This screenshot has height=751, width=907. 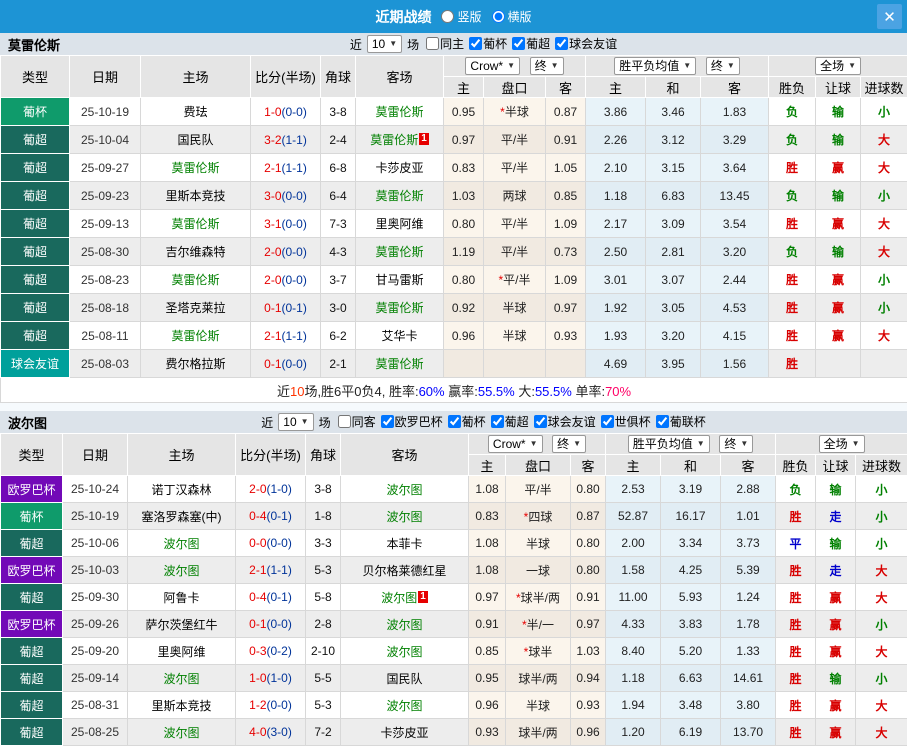 I want to click on avg-home: 2.10, so click(x=616, y=167).